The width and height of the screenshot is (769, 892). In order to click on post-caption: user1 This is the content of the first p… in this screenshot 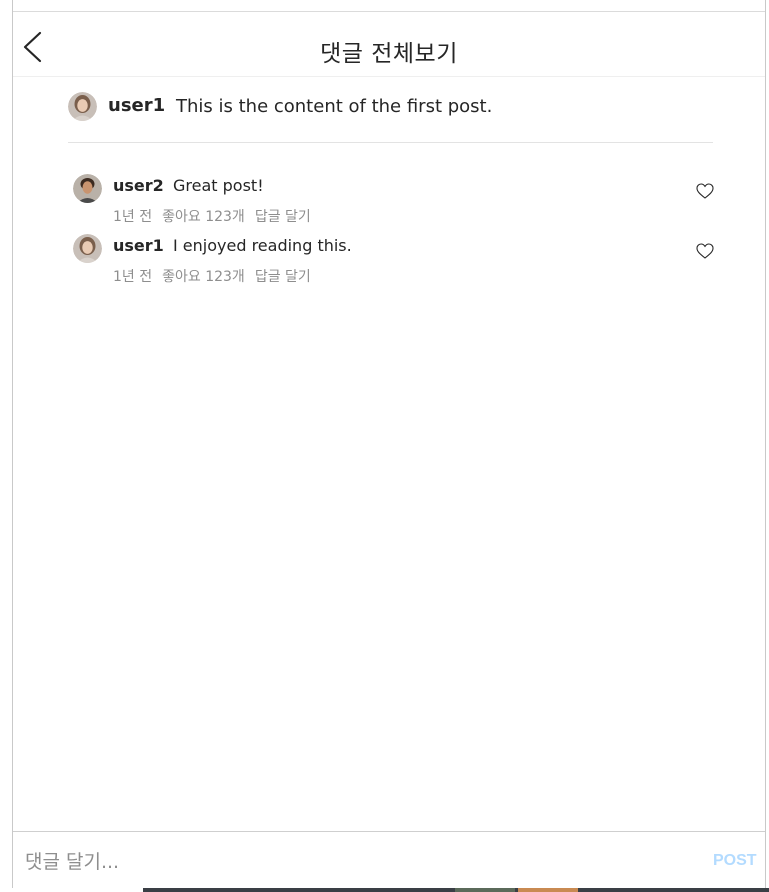, I will do `click(390, 116)`.